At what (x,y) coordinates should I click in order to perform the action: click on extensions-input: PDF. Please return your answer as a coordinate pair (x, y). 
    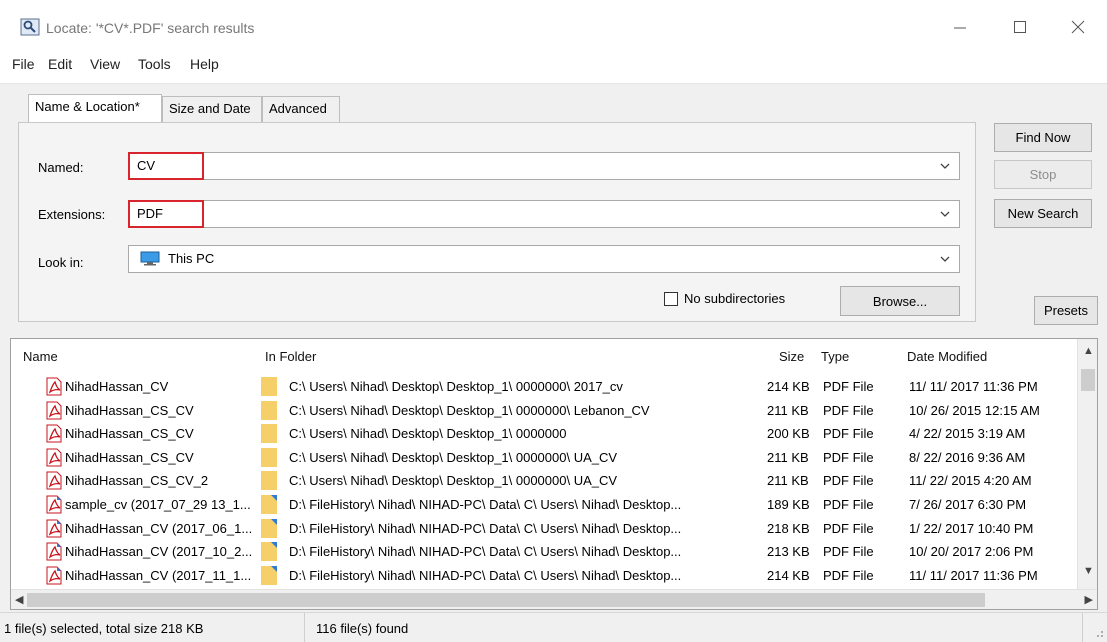
    Looking at the image, I should click on (166, 214).